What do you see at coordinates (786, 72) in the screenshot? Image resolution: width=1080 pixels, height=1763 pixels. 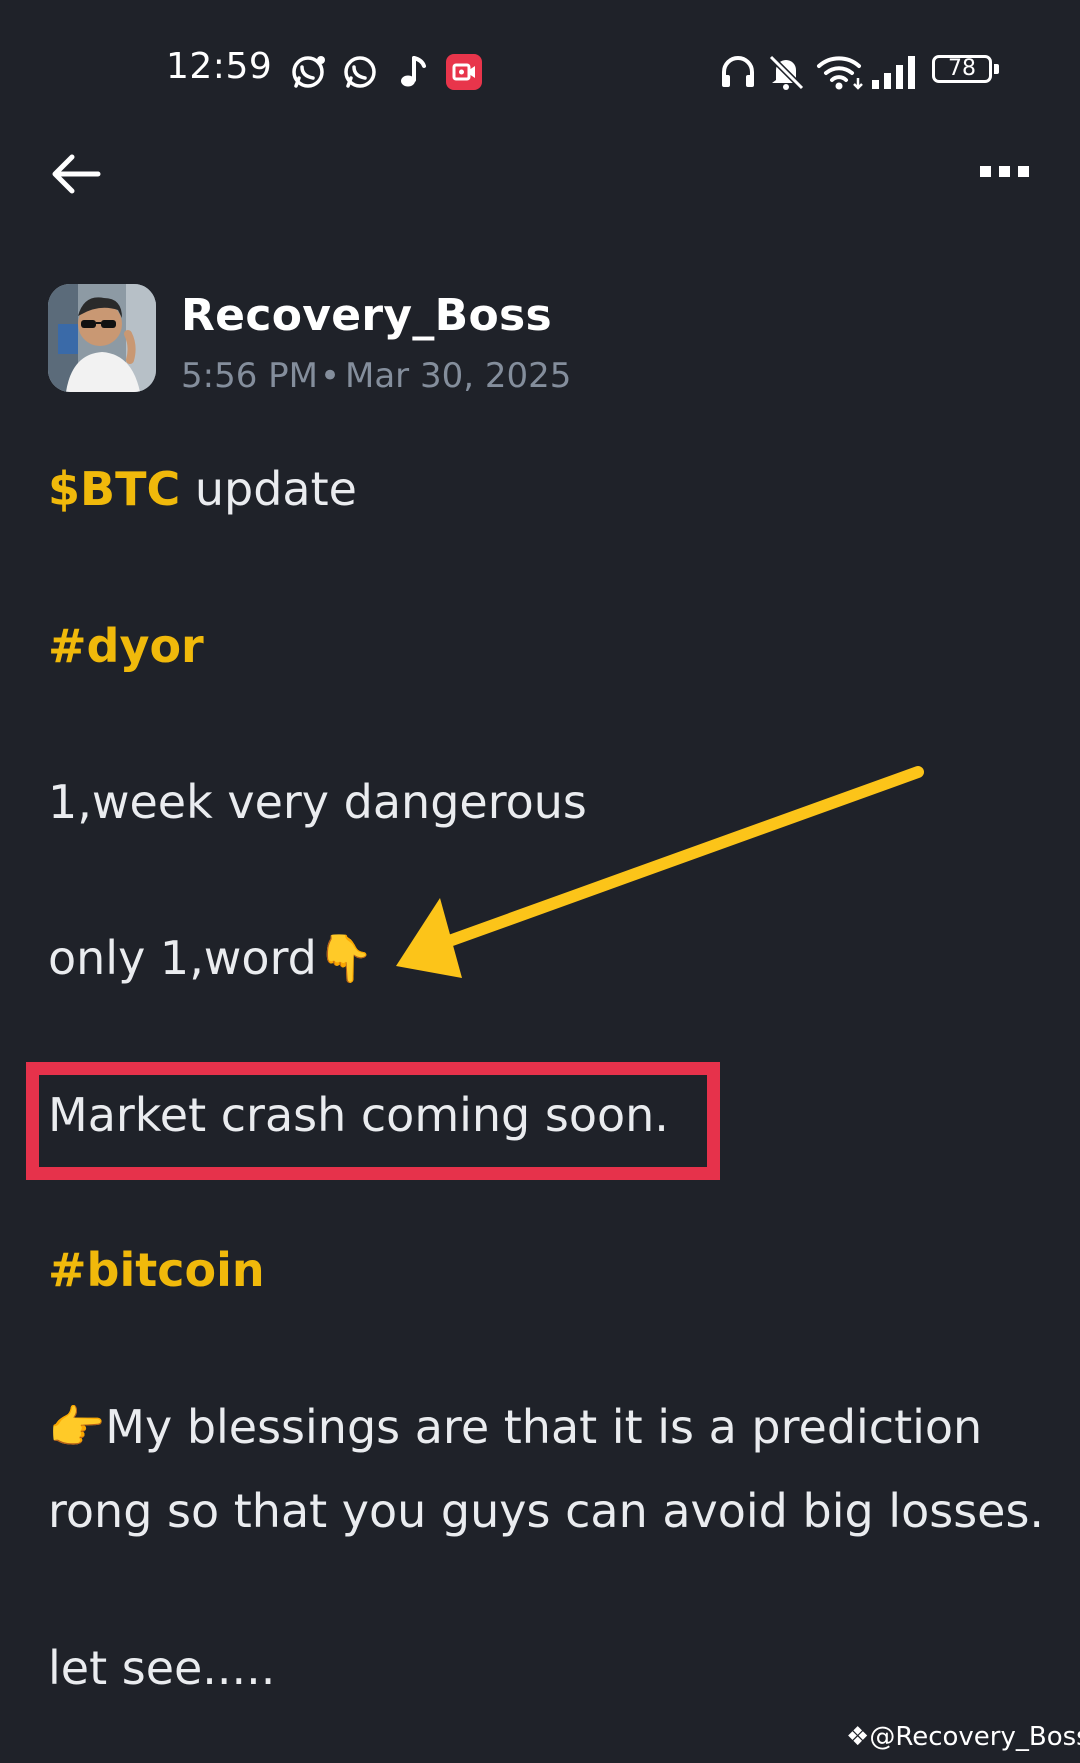 I see `bell-muted-icon` at bounding box center [786, 72].